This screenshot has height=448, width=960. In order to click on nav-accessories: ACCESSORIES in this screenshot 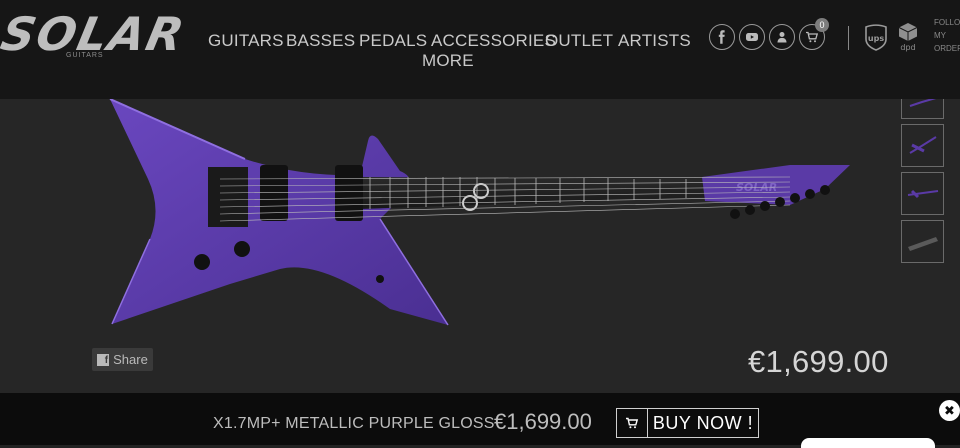, I will do `click(493, 41)`.